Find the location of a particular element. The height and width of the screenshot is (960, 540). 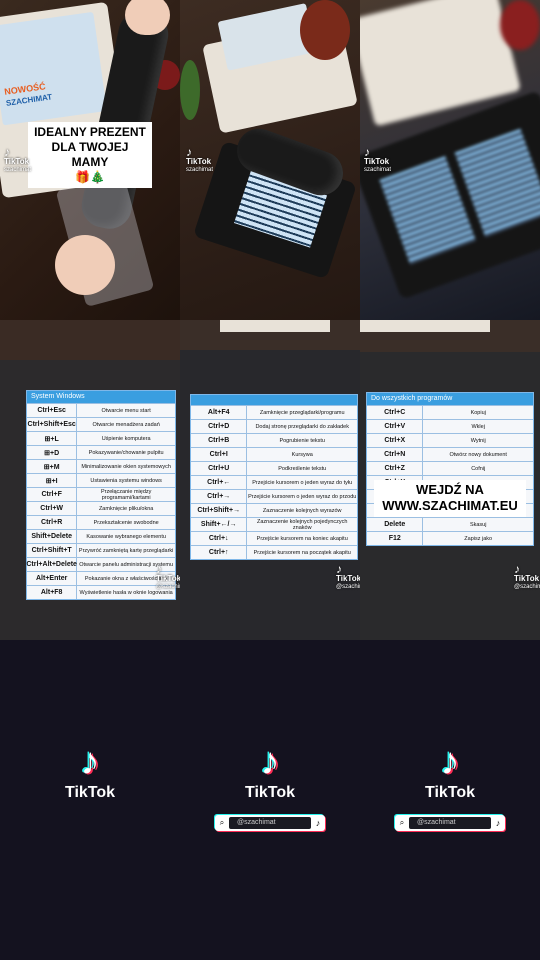

shortcut-description: Skasuj is located at coordinates (478, 524).